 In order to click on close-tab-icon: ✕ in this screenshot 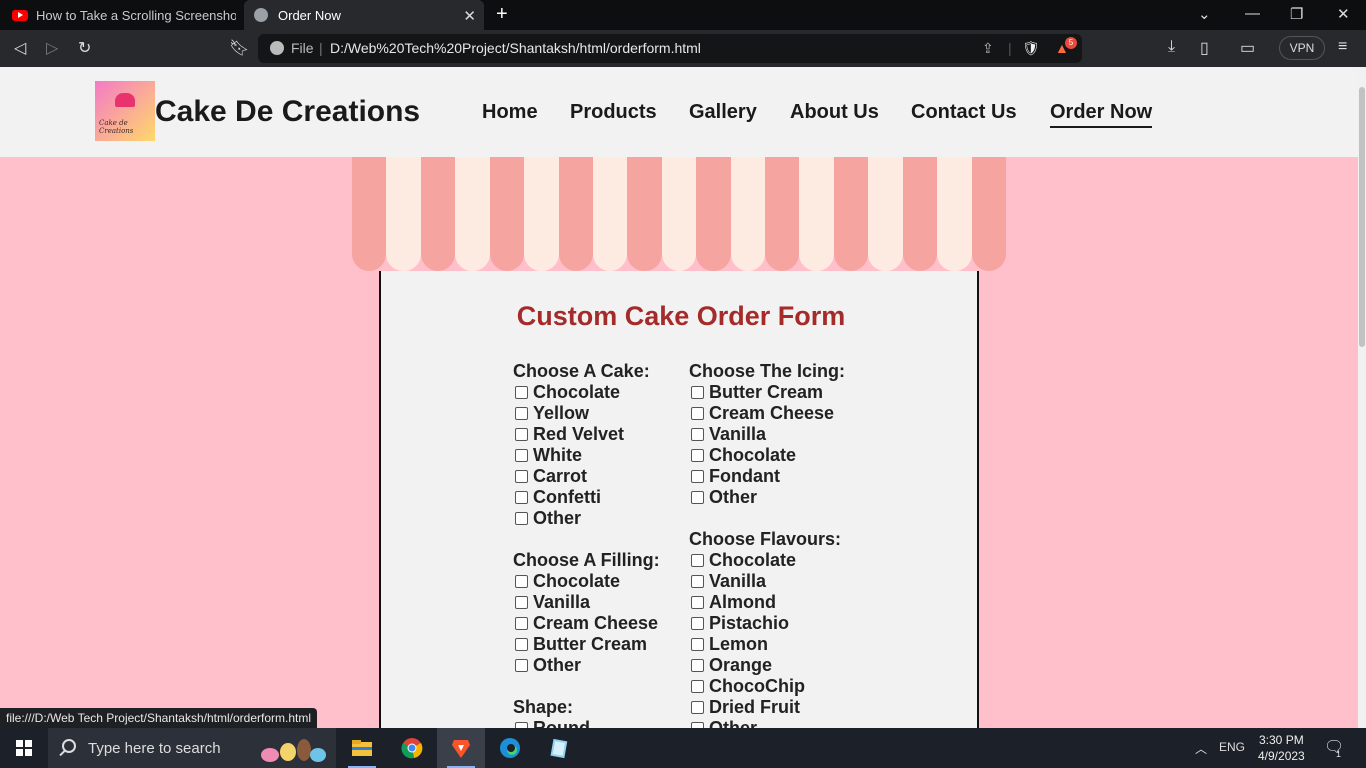, I will do `click(469, 16)`.